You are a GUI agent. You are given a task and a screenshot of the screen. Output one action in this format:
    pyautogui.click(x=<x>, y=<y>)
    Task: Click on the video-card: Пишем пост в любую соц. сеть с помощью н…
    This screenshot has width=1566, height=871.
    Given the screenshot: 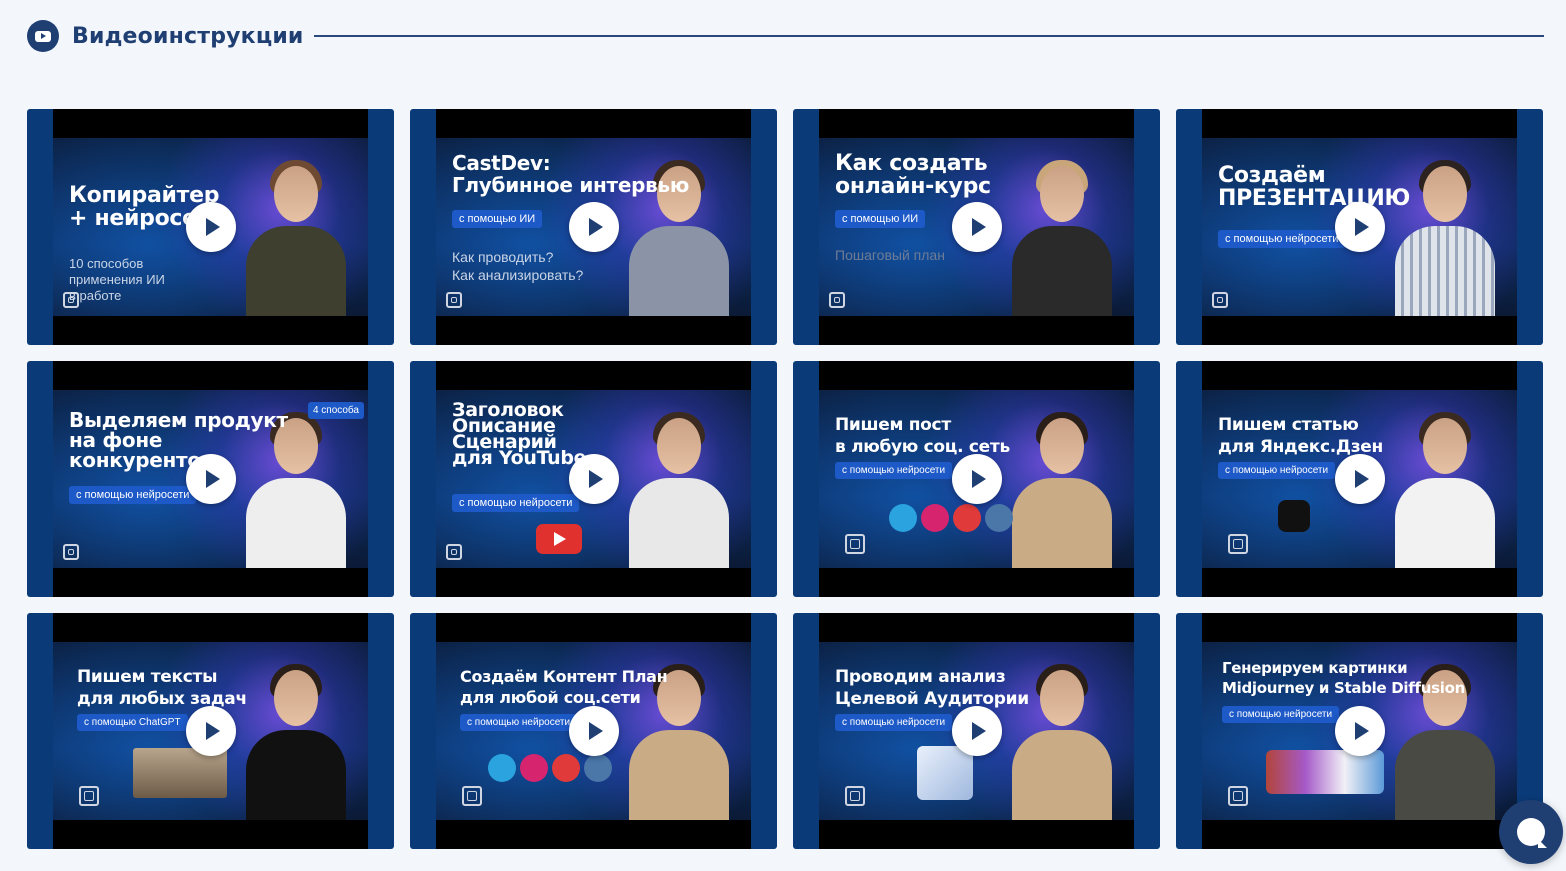 What is the action you would take?
    pyautogui.click(x=976, y=479)
    